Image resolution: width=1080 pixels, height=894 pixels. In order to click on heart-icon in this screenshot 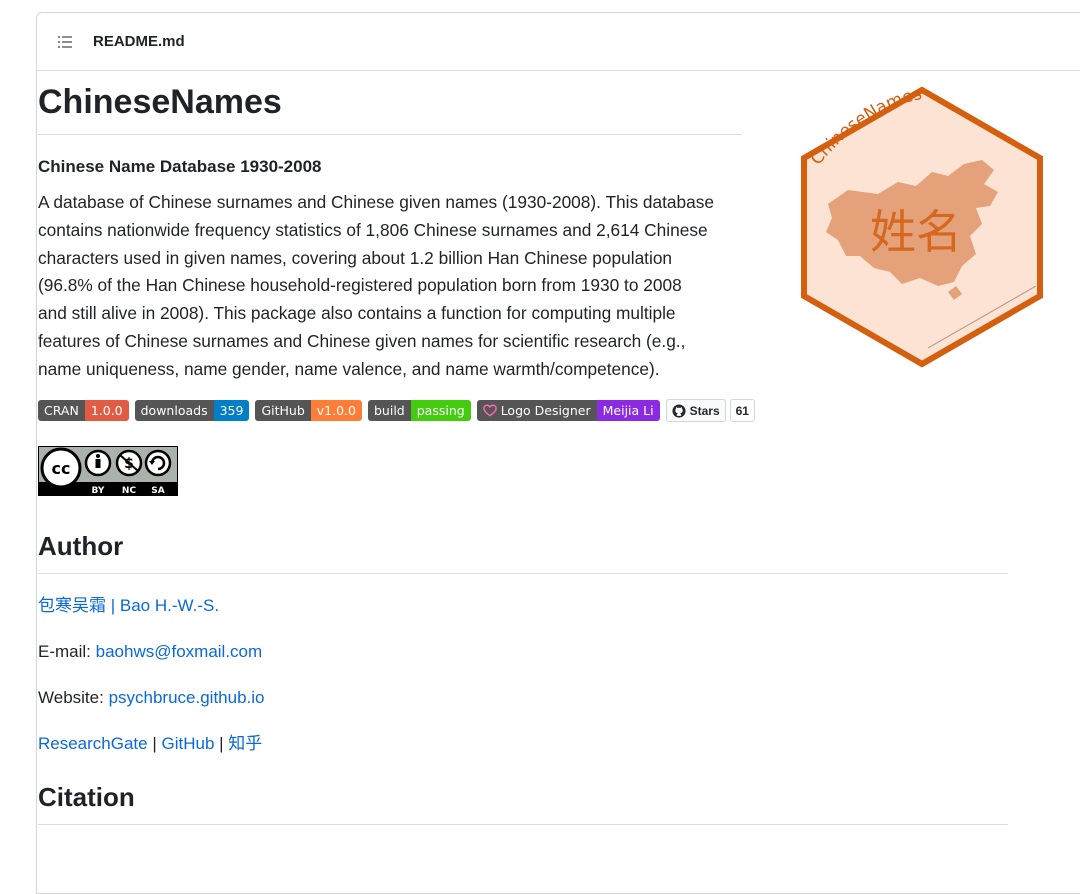, I will do `click(489, 410)`.